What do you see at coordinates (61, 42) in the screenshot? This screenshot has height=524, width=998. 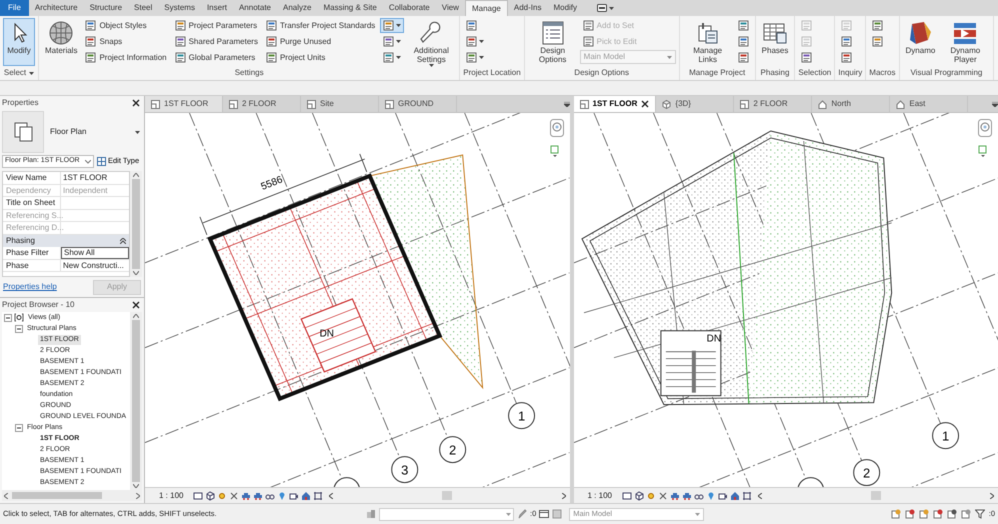 I see `ribbon-button: Materials` at bounding box center [61, 42].